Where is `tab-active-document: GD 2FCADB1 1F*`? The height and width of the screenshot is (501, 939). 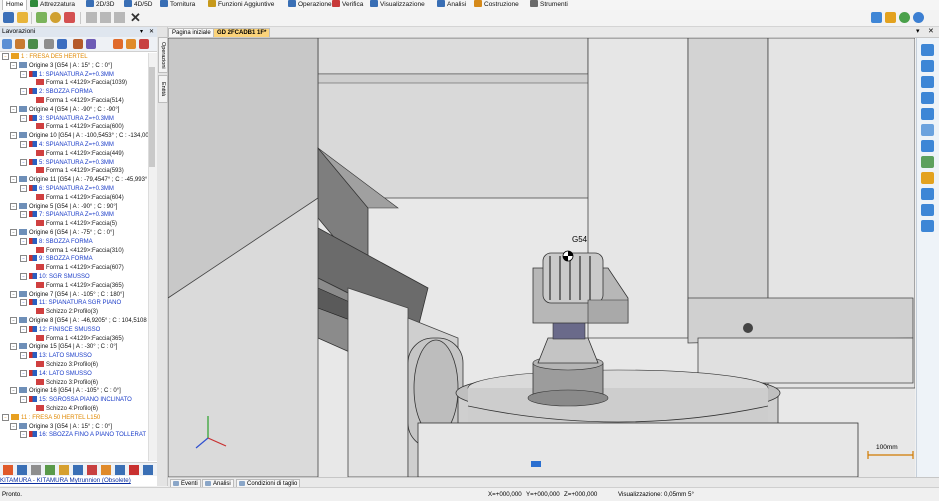
tab-active-document: GD 2FCADB1 1F* is located at coordinates (242, 32).